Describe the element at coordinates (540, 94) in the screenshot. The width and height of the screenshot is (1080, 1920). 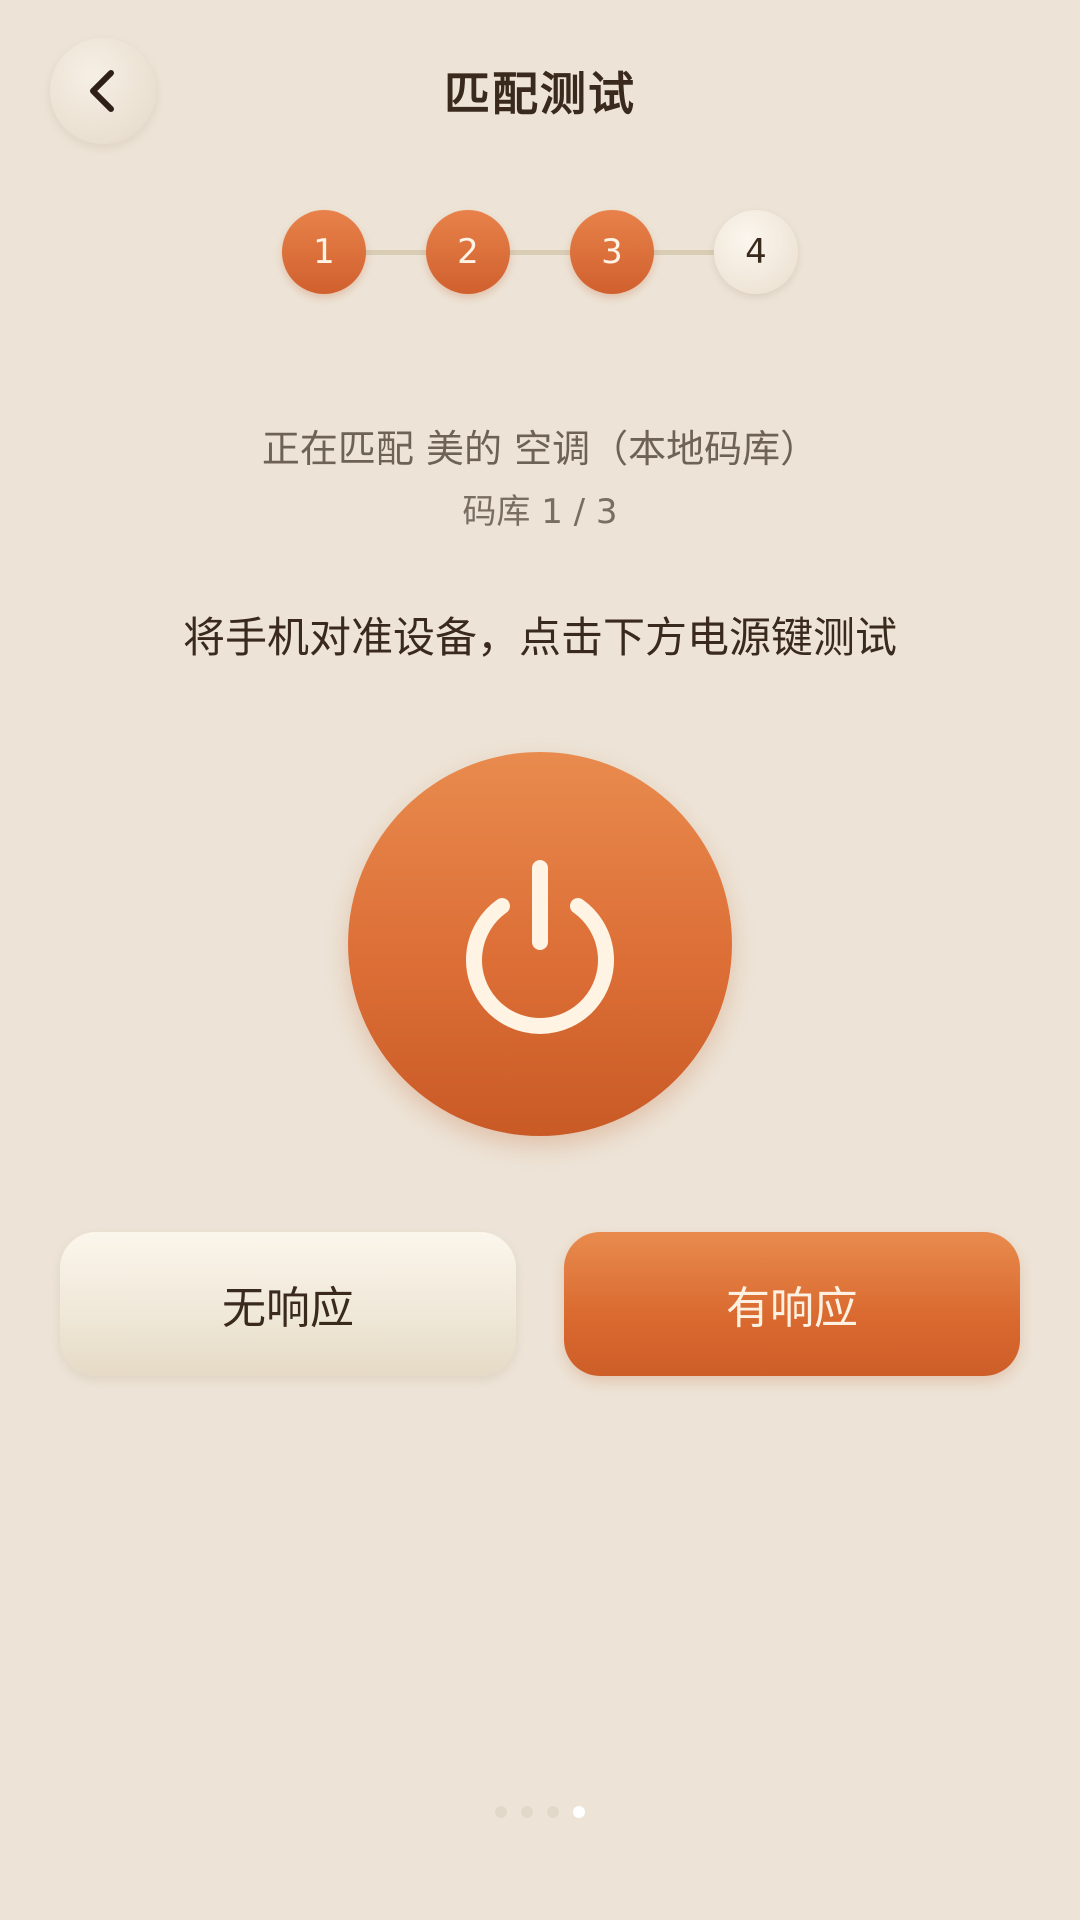
I see `page-title: 匹配测试` at that location.